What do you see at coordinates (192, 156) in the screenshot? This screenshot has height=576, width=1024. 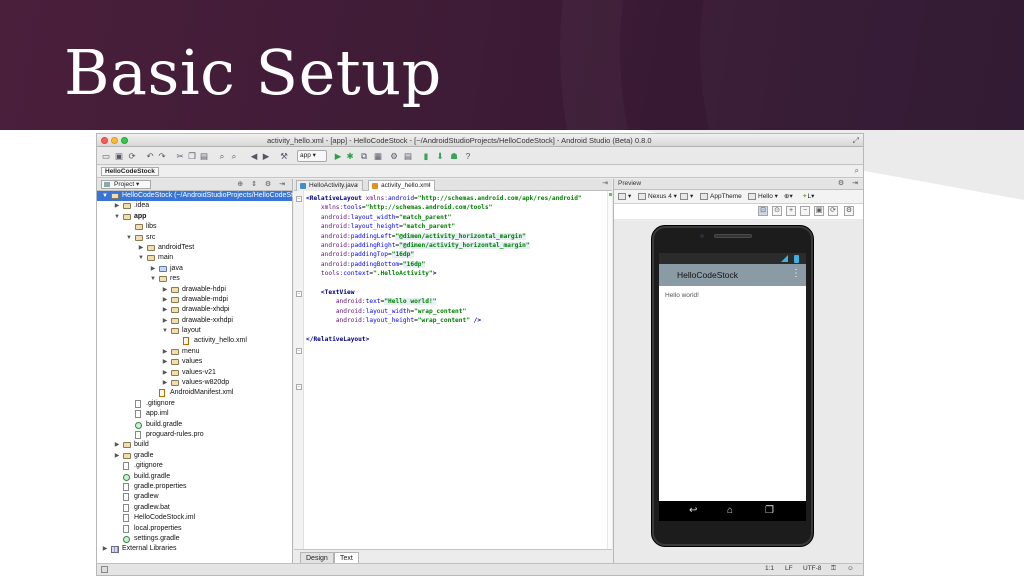 I see `copy-icon: ❐` at bounding box center [192, 156].